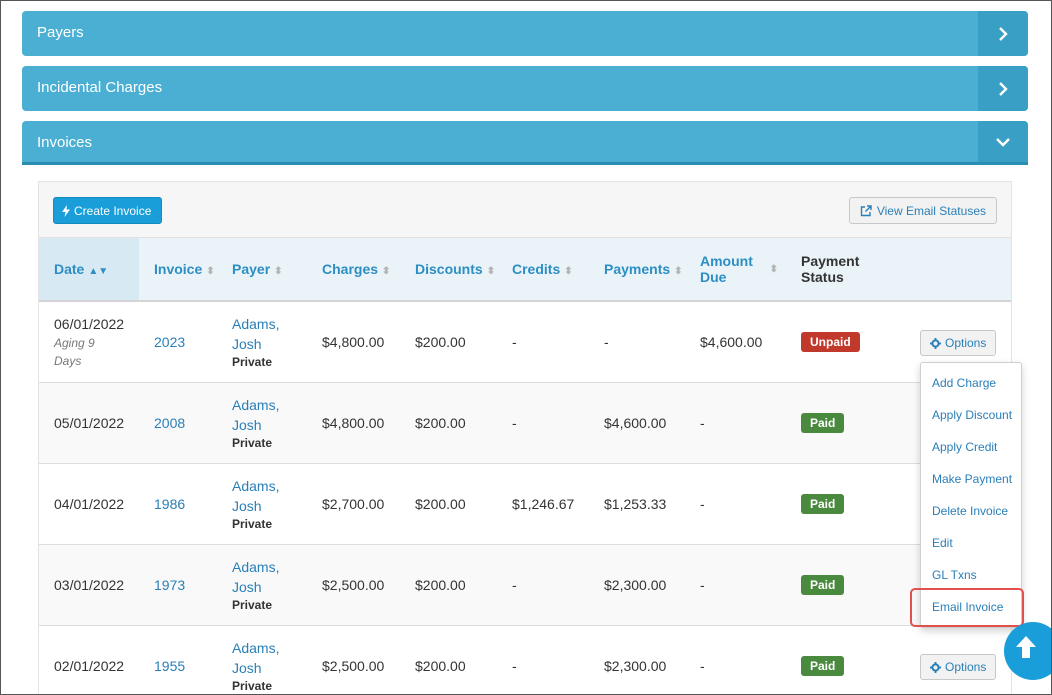 This screenshot has height=695, width=1052. Describe the element at coordinates (543, 270) in the screenshot. I see `header-credits: Credits ⬍` at that location.